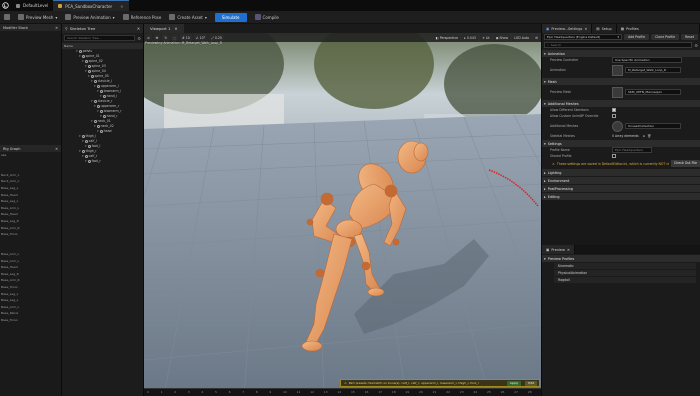 The image size is (700, 396). What do you see at coordinates (531, 383) in the screenshot?
I see `notification-edit-button: Edit` at bounding box center [531, 383].